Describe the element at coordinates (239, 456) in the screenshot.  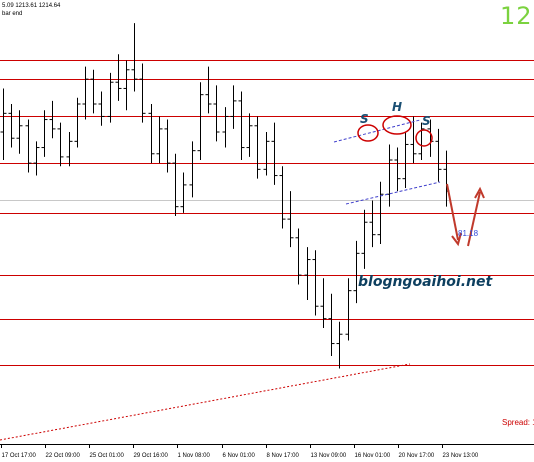
I see `x-tick-label: 6 Nov 01:00` at that location.